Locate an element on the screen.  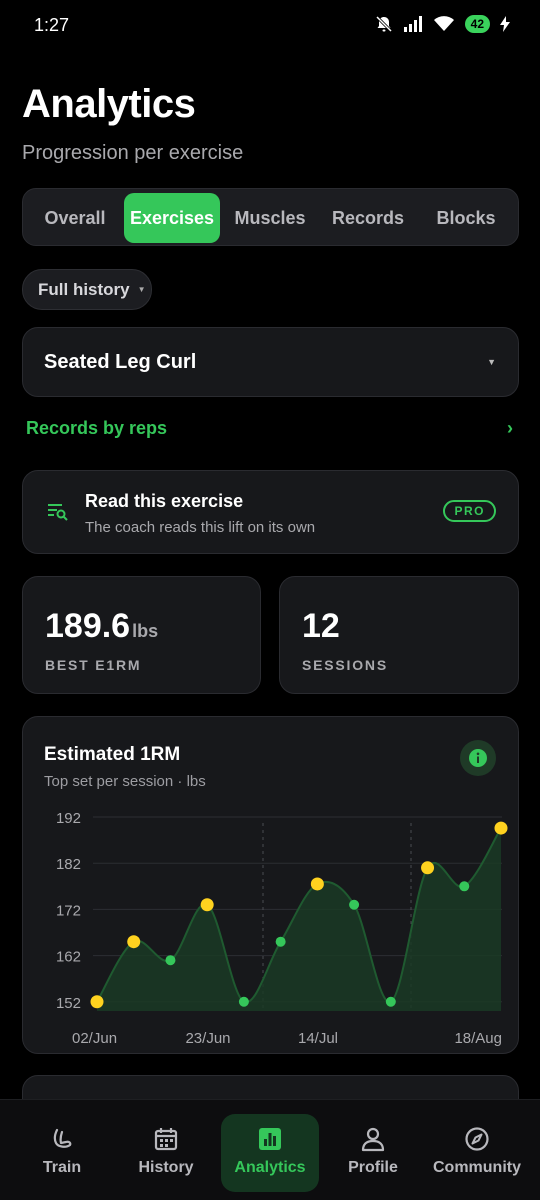
records-by-reps-link: Records by reps is located at coordinates (96, 428).